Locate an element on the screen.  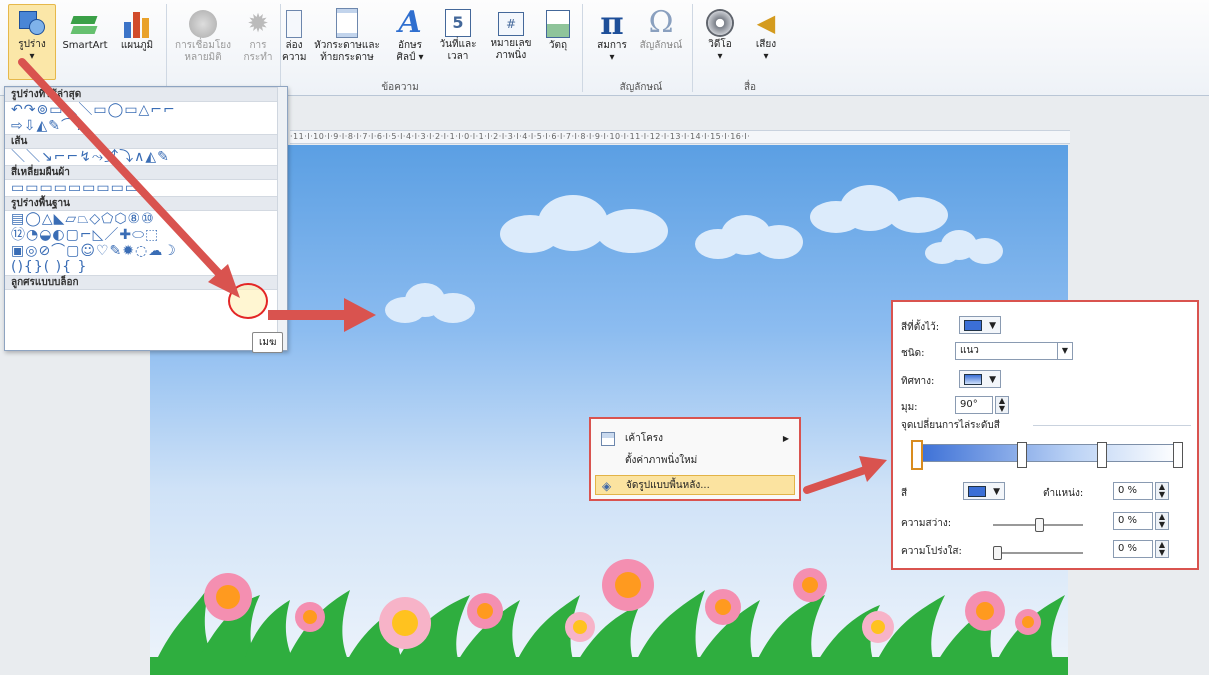
transparency-slider-thumb is located at coordinates (997, 553).